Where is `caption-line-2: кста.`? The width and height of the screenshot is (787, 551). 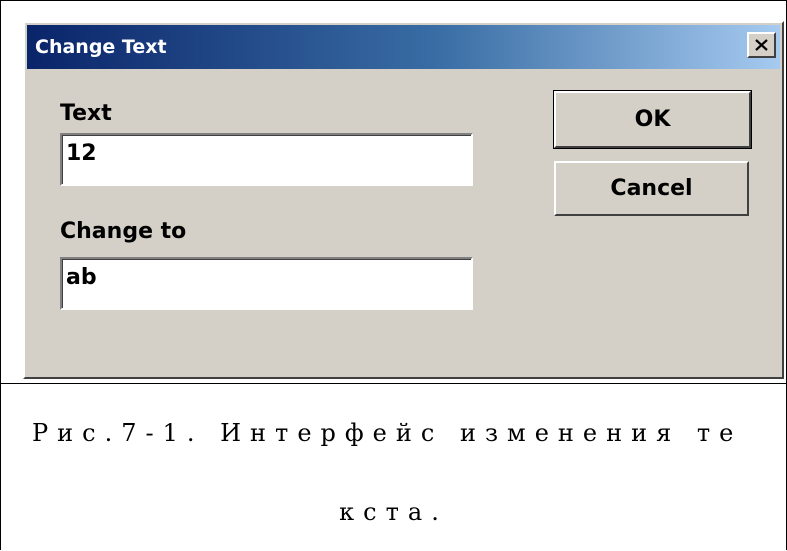 caption-line-2: кста. is located at coordinates (393, 512).